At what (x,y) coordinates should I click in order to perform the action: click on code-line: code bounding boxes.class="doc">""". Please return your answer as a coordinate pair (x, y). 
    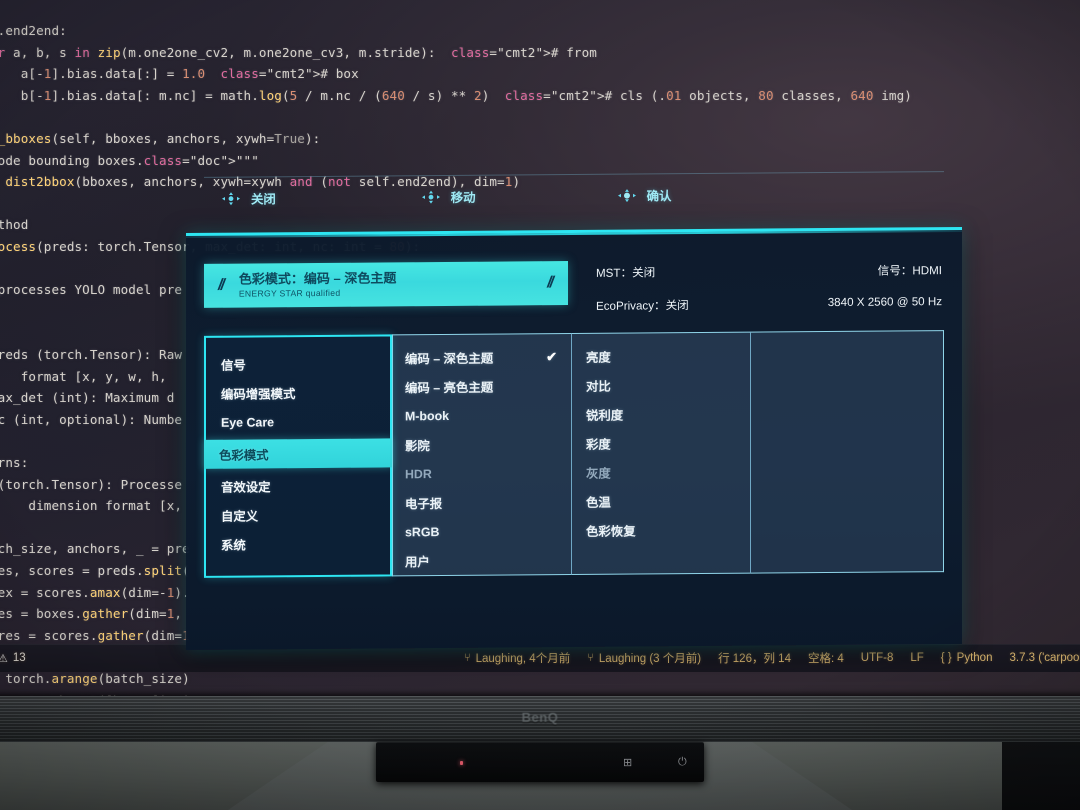
    Looking at the image, I should click on (129, 160).